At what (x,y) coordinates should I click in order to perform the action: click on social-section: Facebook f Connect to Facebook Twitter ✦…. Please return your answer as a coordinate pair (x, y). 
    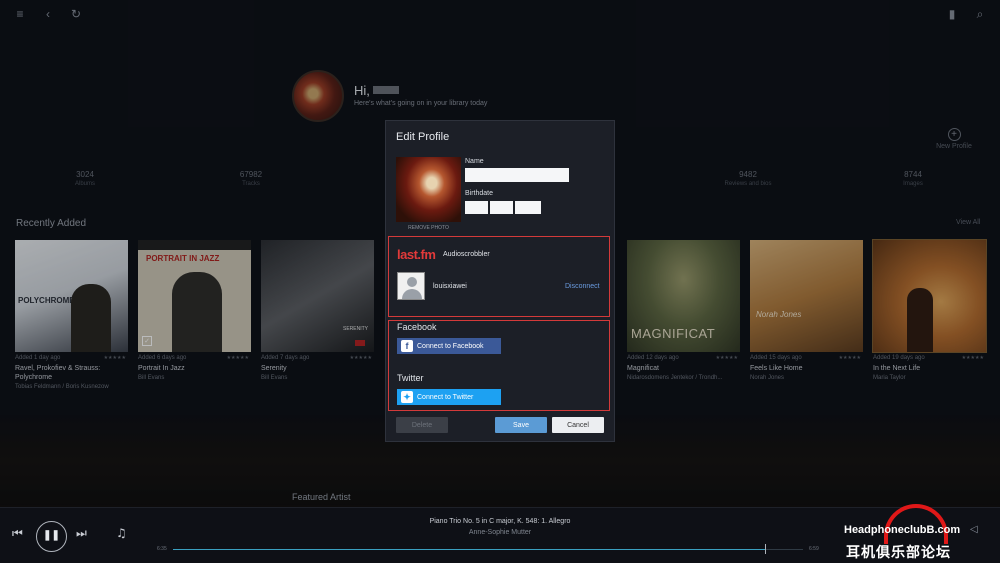
    Looking at the image, I should click on (499, 365).